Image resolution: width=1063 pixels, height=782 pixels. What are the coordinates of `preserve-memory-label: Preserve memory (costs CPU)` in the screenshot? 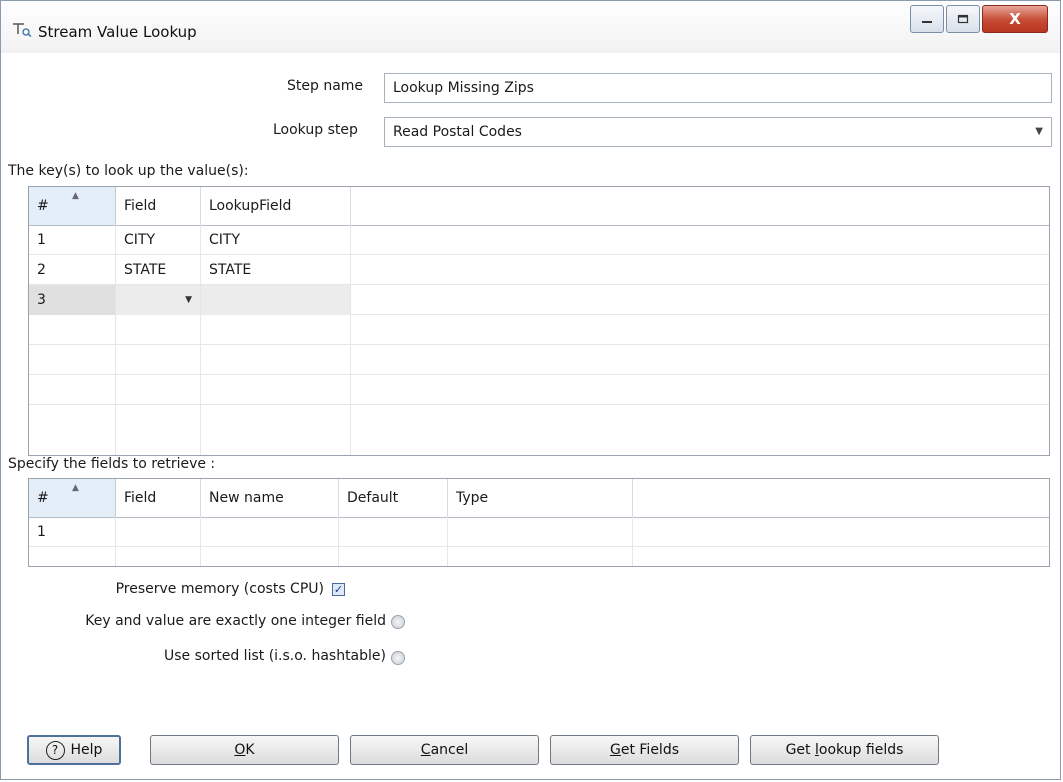 It's located at (219, 589).